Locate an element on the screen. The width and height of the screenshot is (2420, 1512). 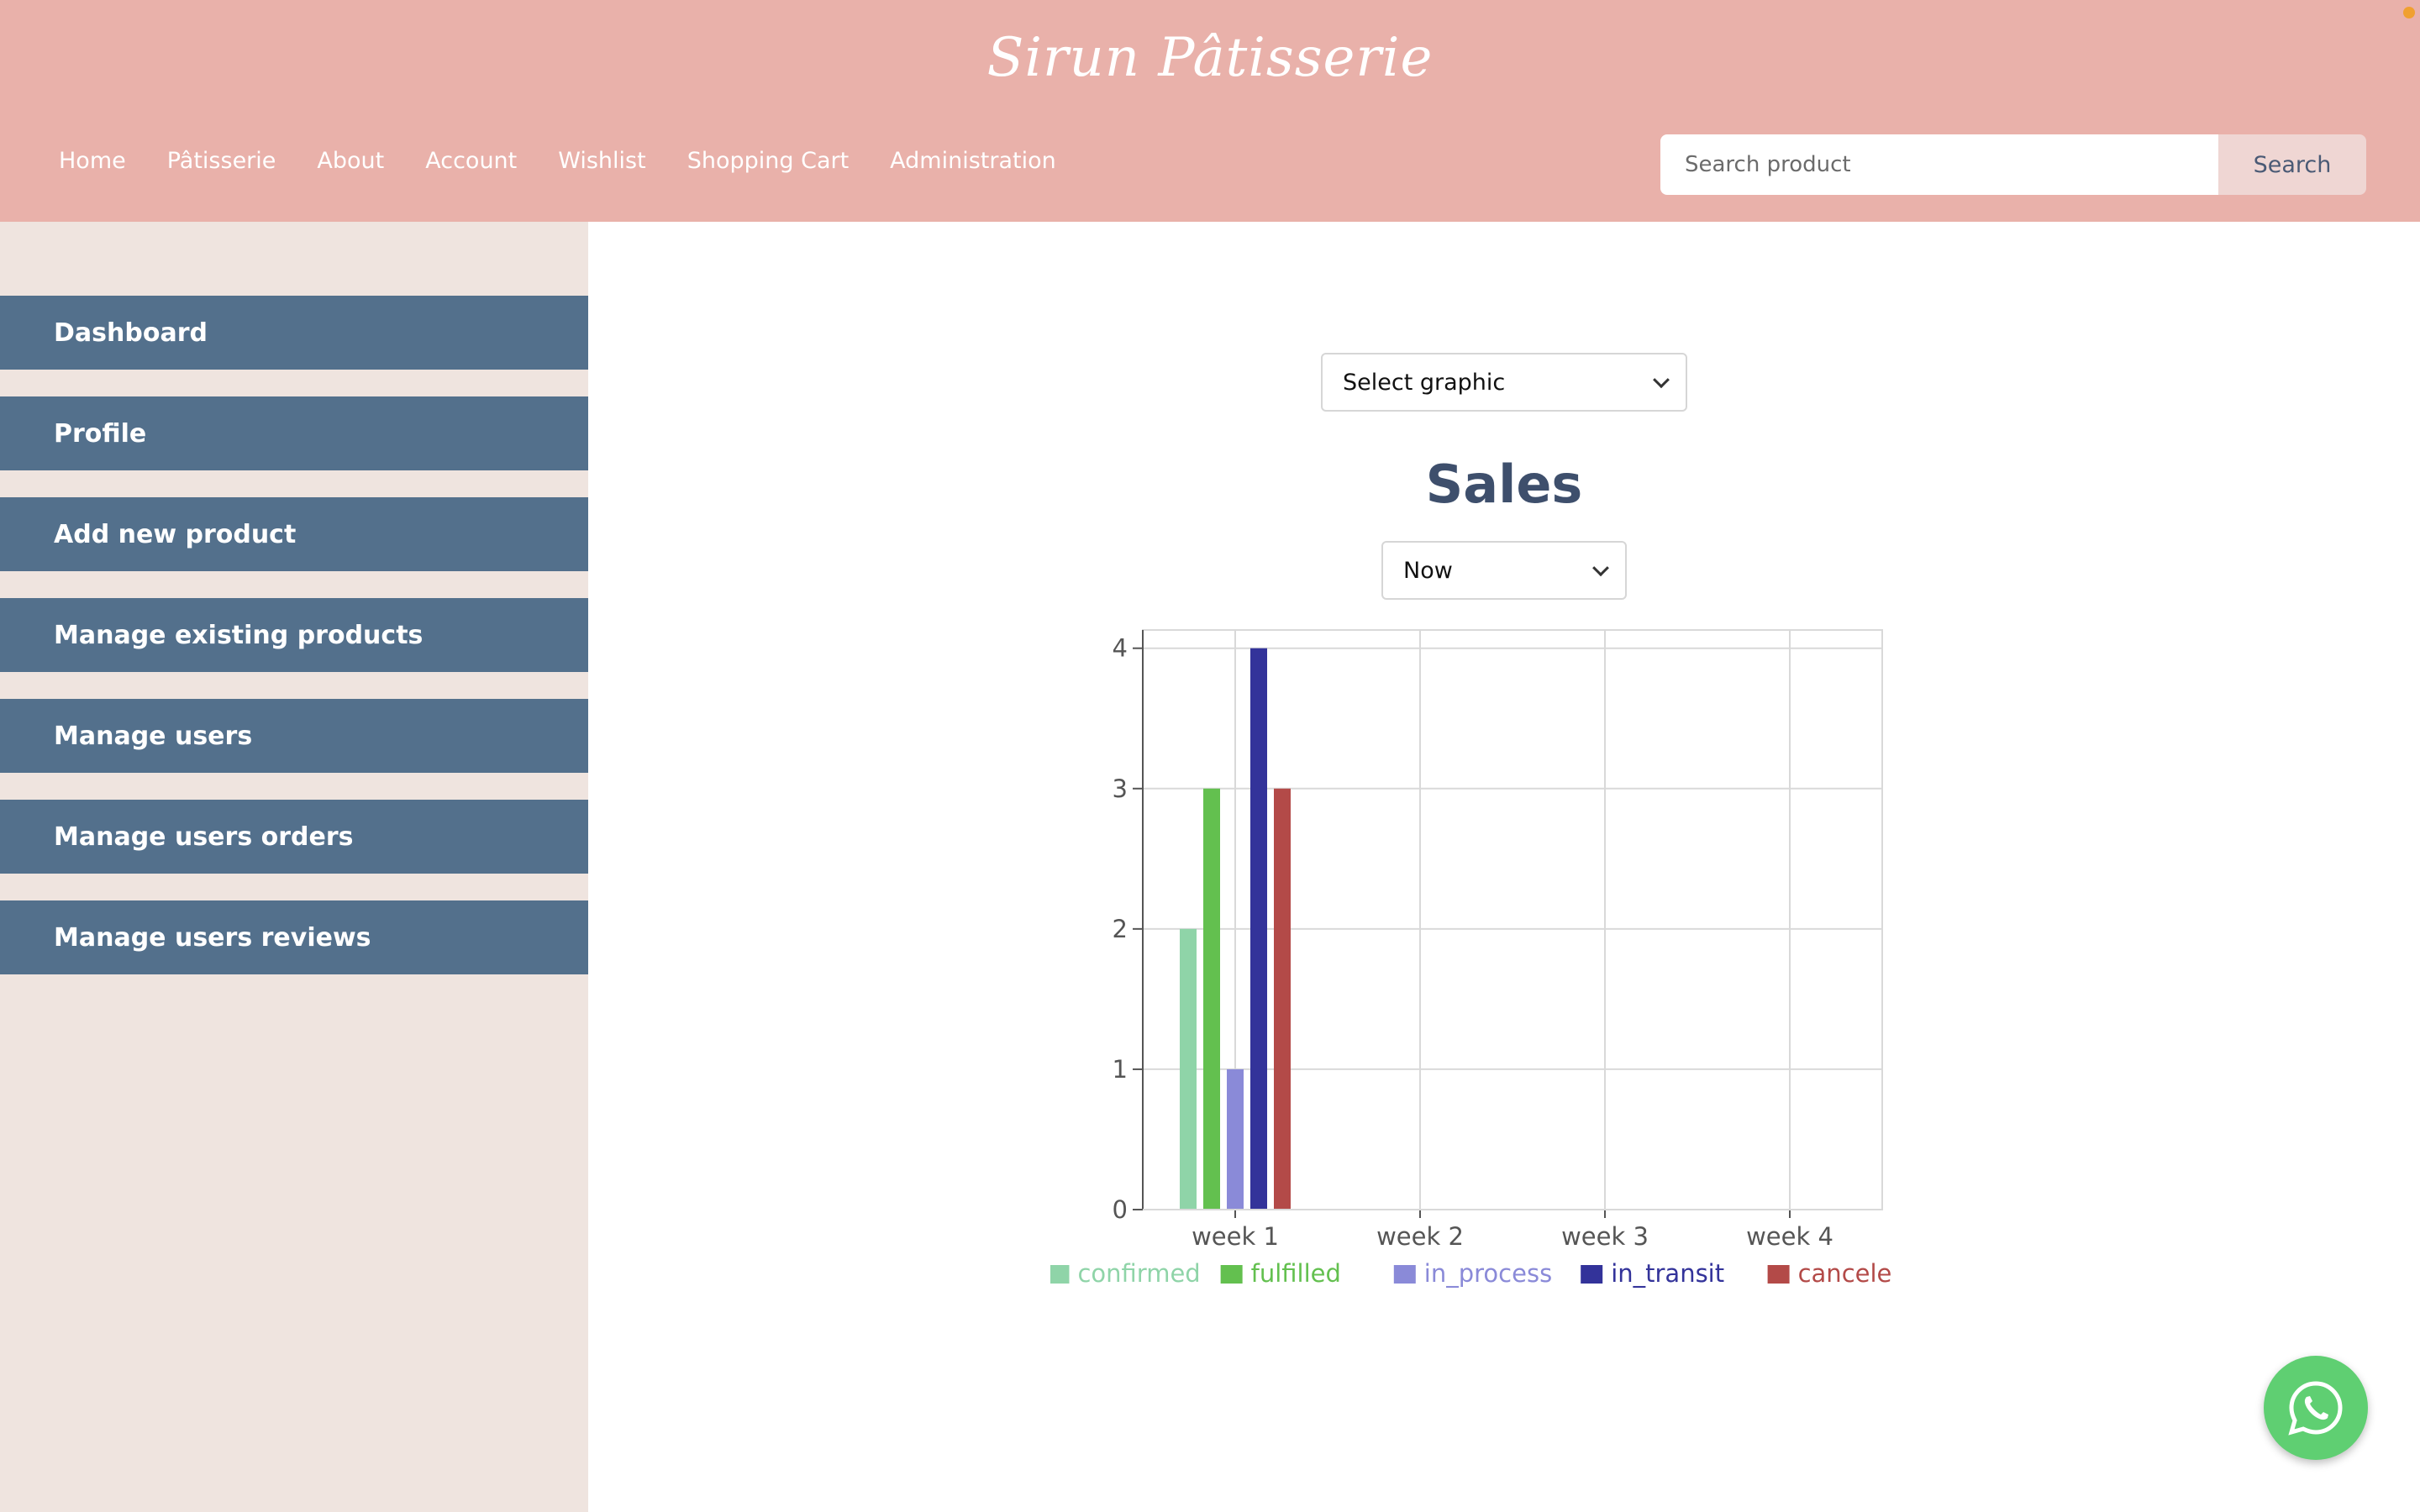
x-tick-label: week 4 is located at coordinates (1790, 1236).